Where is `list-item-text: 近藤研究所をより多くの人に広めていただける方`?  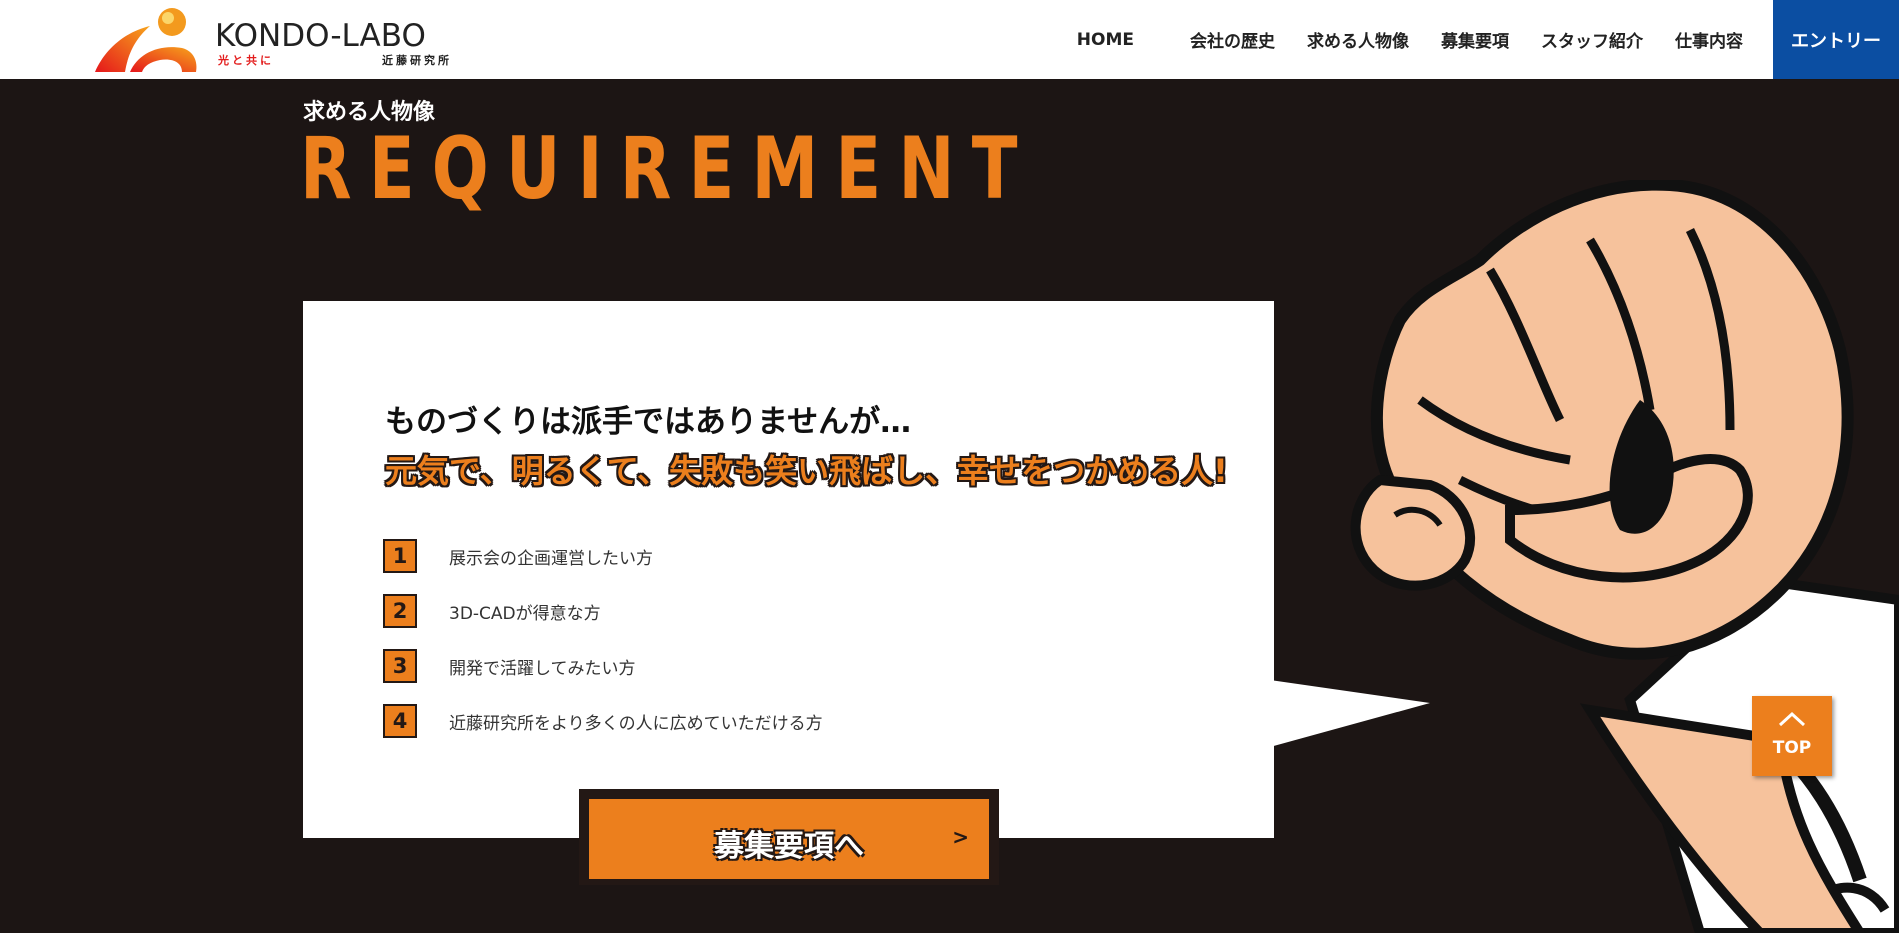
list-item-text: 近藤研究所をより多くの人に広めていただける方 is located at coordinates (636, 723).